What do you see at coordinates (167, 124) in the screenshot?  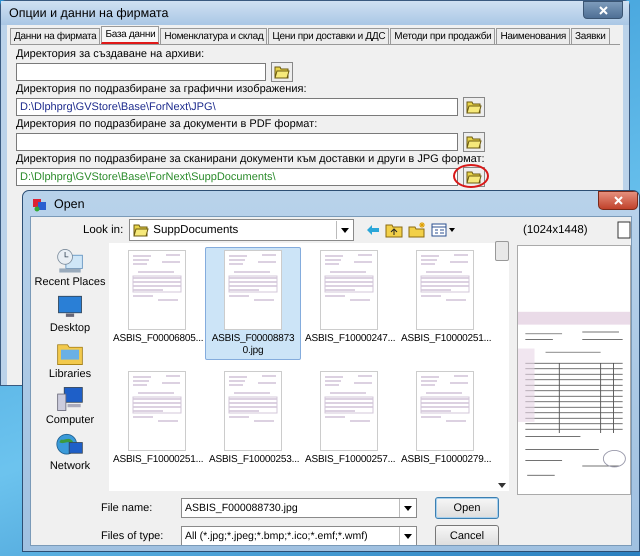 I see `field-label: Директория по подразбиране за документи в PDF формат:` at bounding box center [167, 124].